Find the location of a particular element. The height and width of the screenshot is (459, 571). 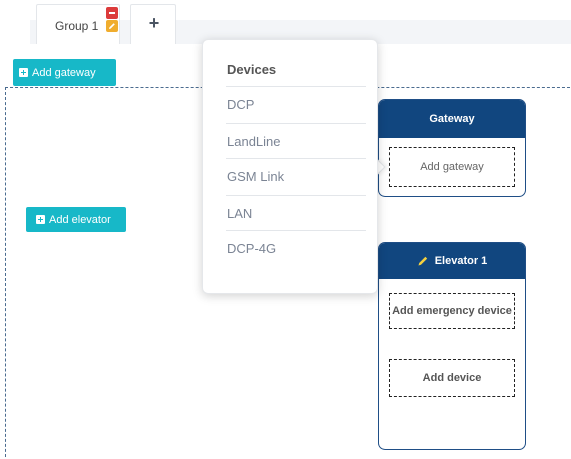

add-gateway-slot-label: Add gateway is located at coordinates (452, 167).